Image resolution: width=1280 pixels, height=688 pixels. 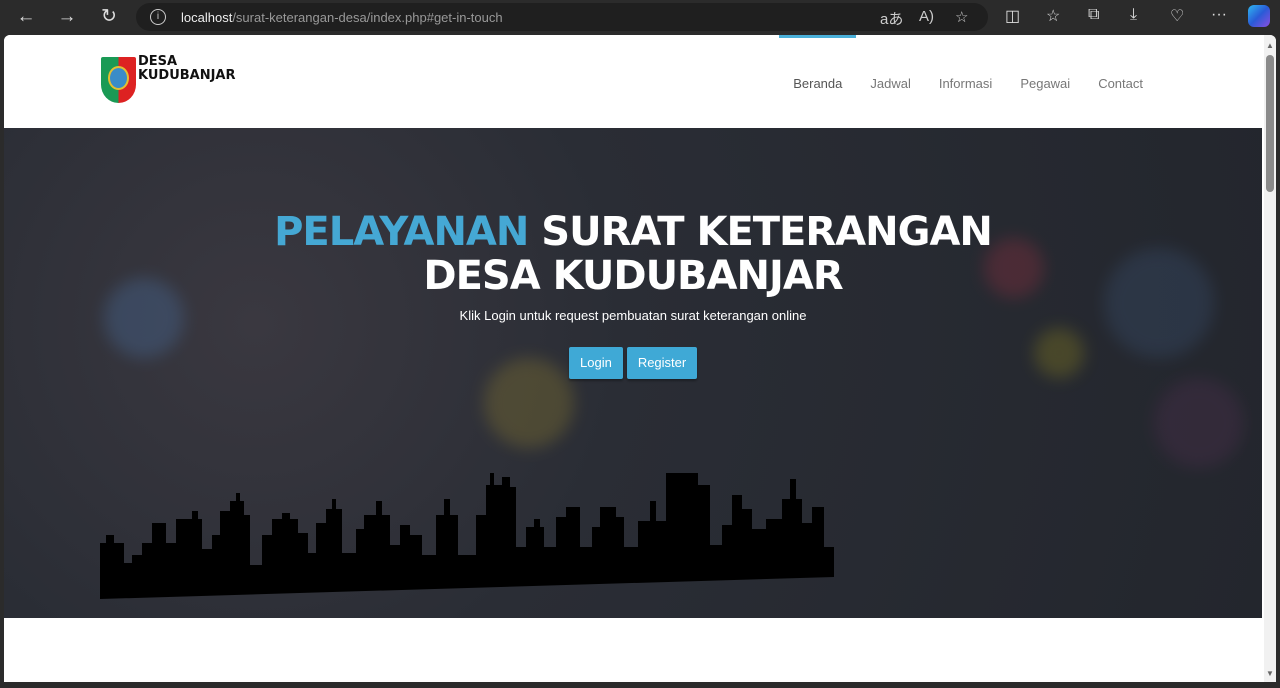 What do you see at coordinates (1093, 15) in the screenshot?
I see `collections-icon: ⧉` at bounding box center [1093, 15].